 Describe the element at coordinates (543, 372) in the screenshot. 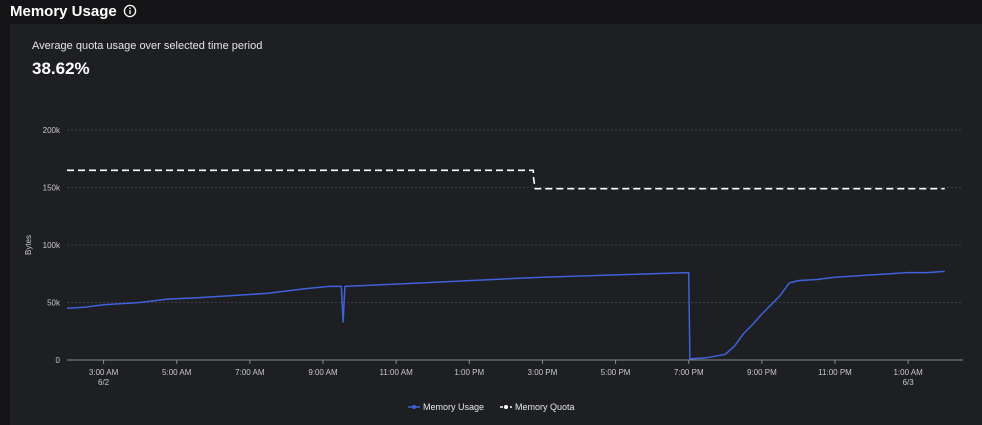

I see `x-tick-label: 3:00 PM` at that location.